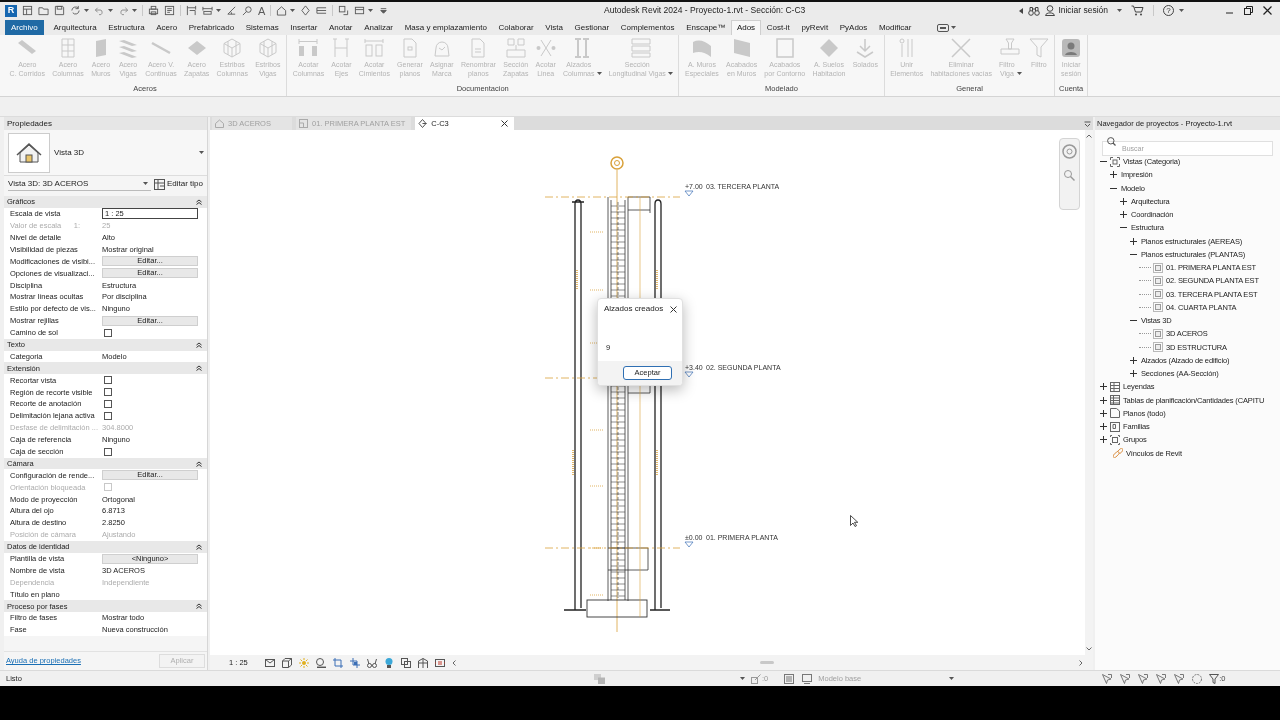  I want to click on ribbon-tab: Gestionar, so click(591, 27).